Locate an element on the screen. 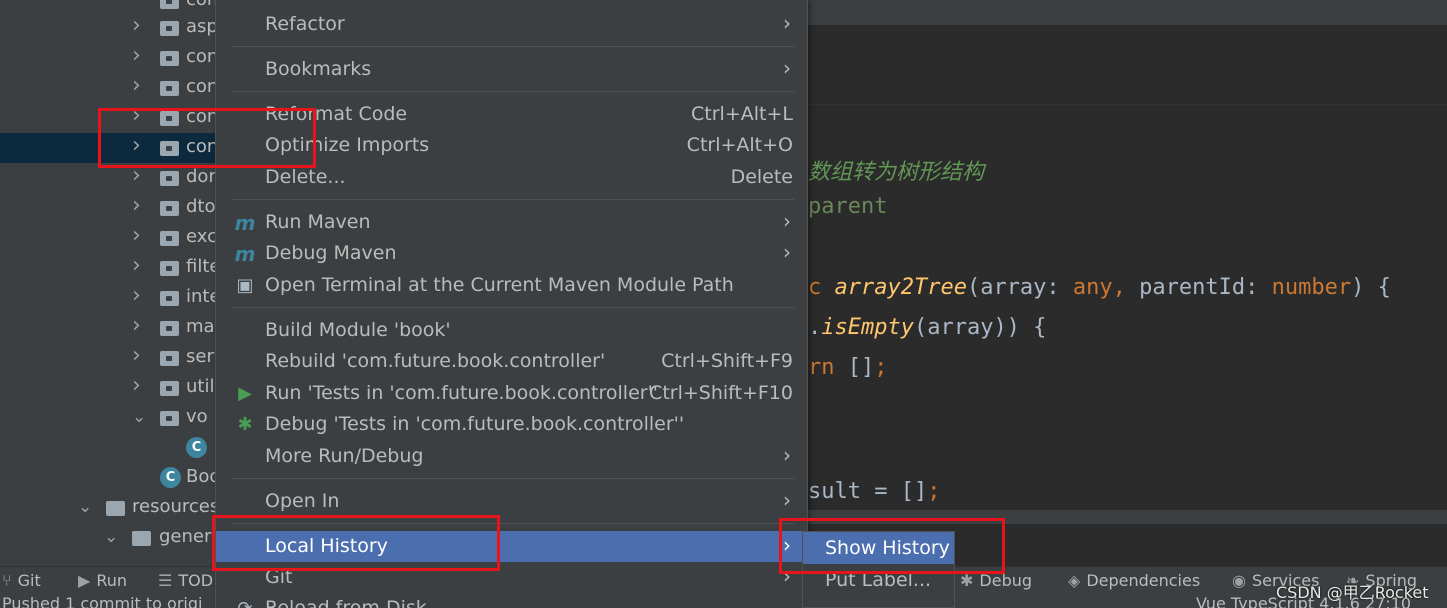 This screenshot has height=608, width=1447. code-line: parent is located at coordinates (847, 206).